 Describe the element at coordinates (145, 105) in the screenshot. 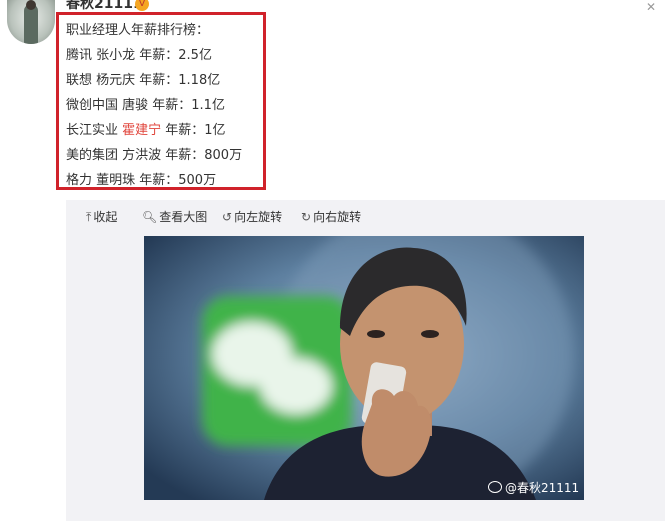

I see `post-line: 微创中国 唐骏 年薪：1.1亿` at that location.